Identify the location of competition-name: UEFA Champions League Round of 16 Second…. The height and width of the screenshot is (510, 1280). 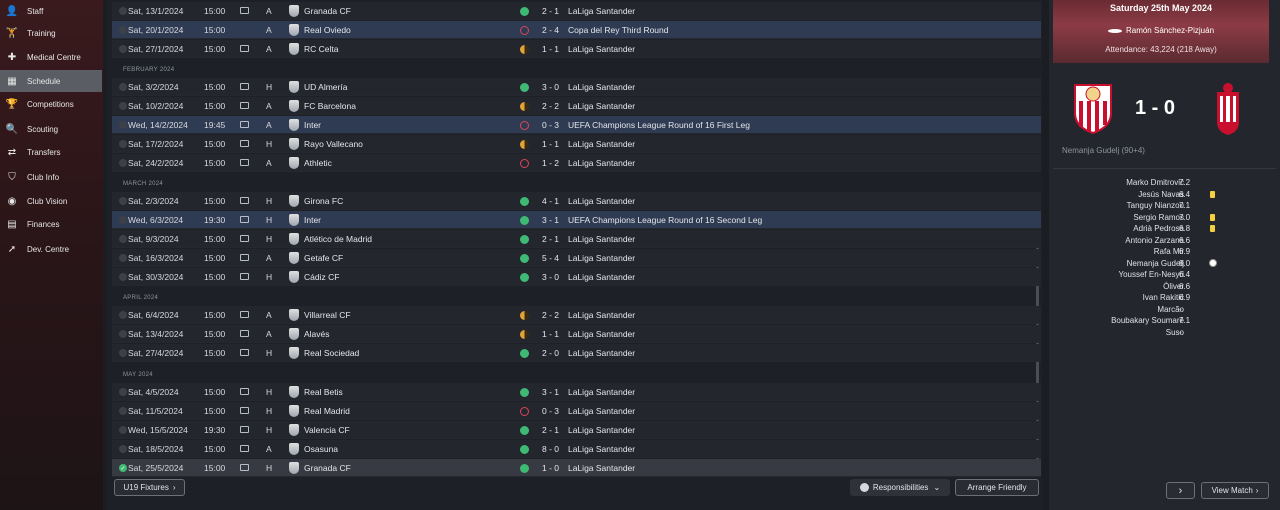
(665, 220).